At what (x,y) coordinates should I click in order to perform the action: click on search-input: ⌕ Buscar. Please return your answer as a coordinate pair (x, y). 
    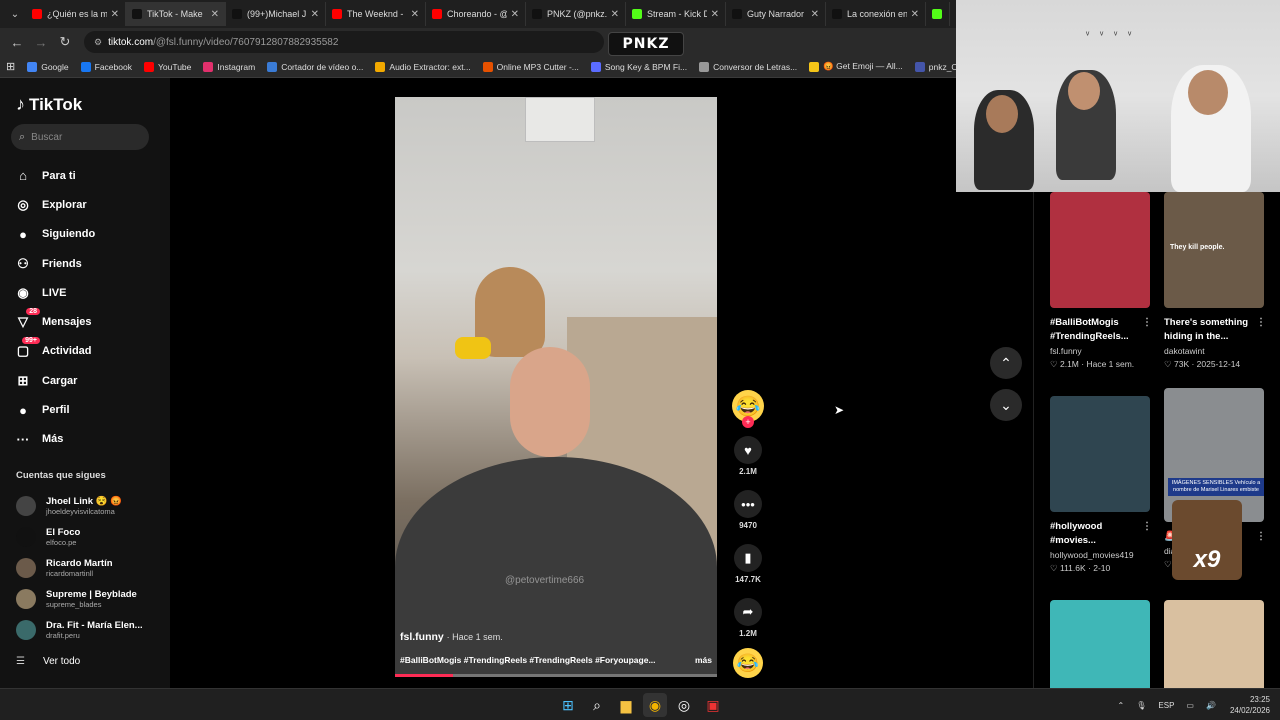
    Looking at the image, I should click on (80, 137).